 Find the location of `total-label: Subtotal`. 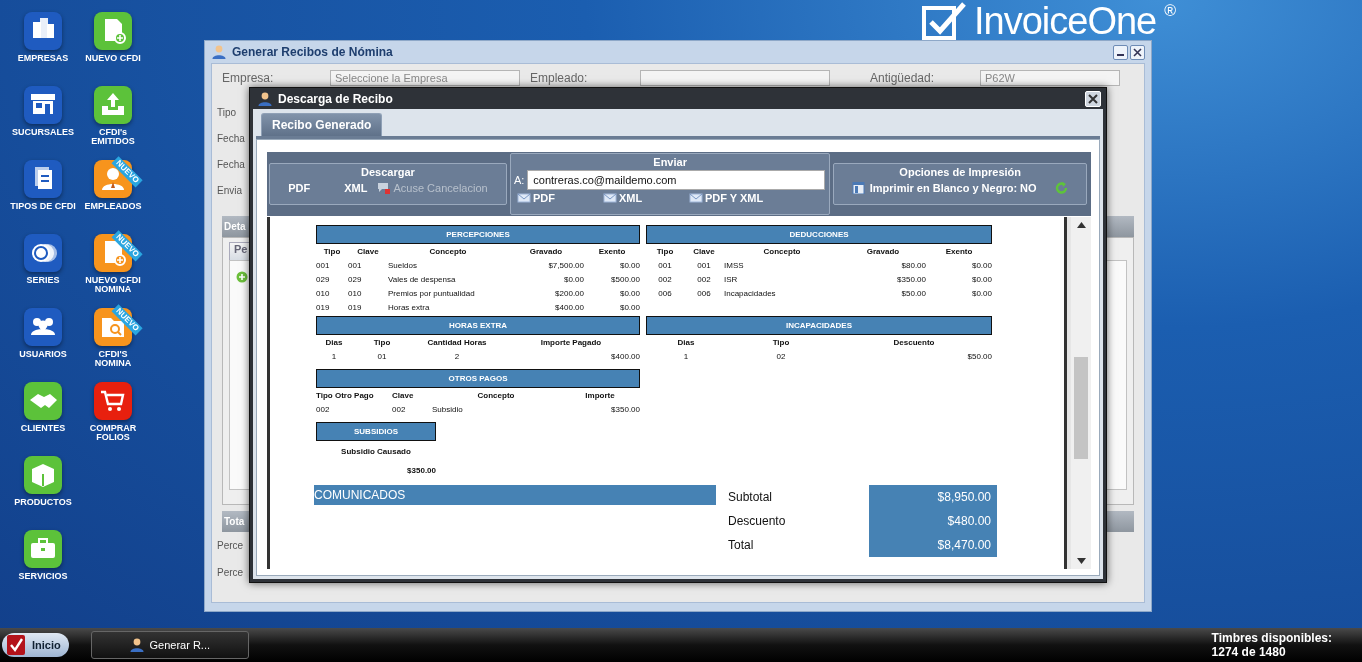

total-label: Subtotal is located at coordinates (750, 497).